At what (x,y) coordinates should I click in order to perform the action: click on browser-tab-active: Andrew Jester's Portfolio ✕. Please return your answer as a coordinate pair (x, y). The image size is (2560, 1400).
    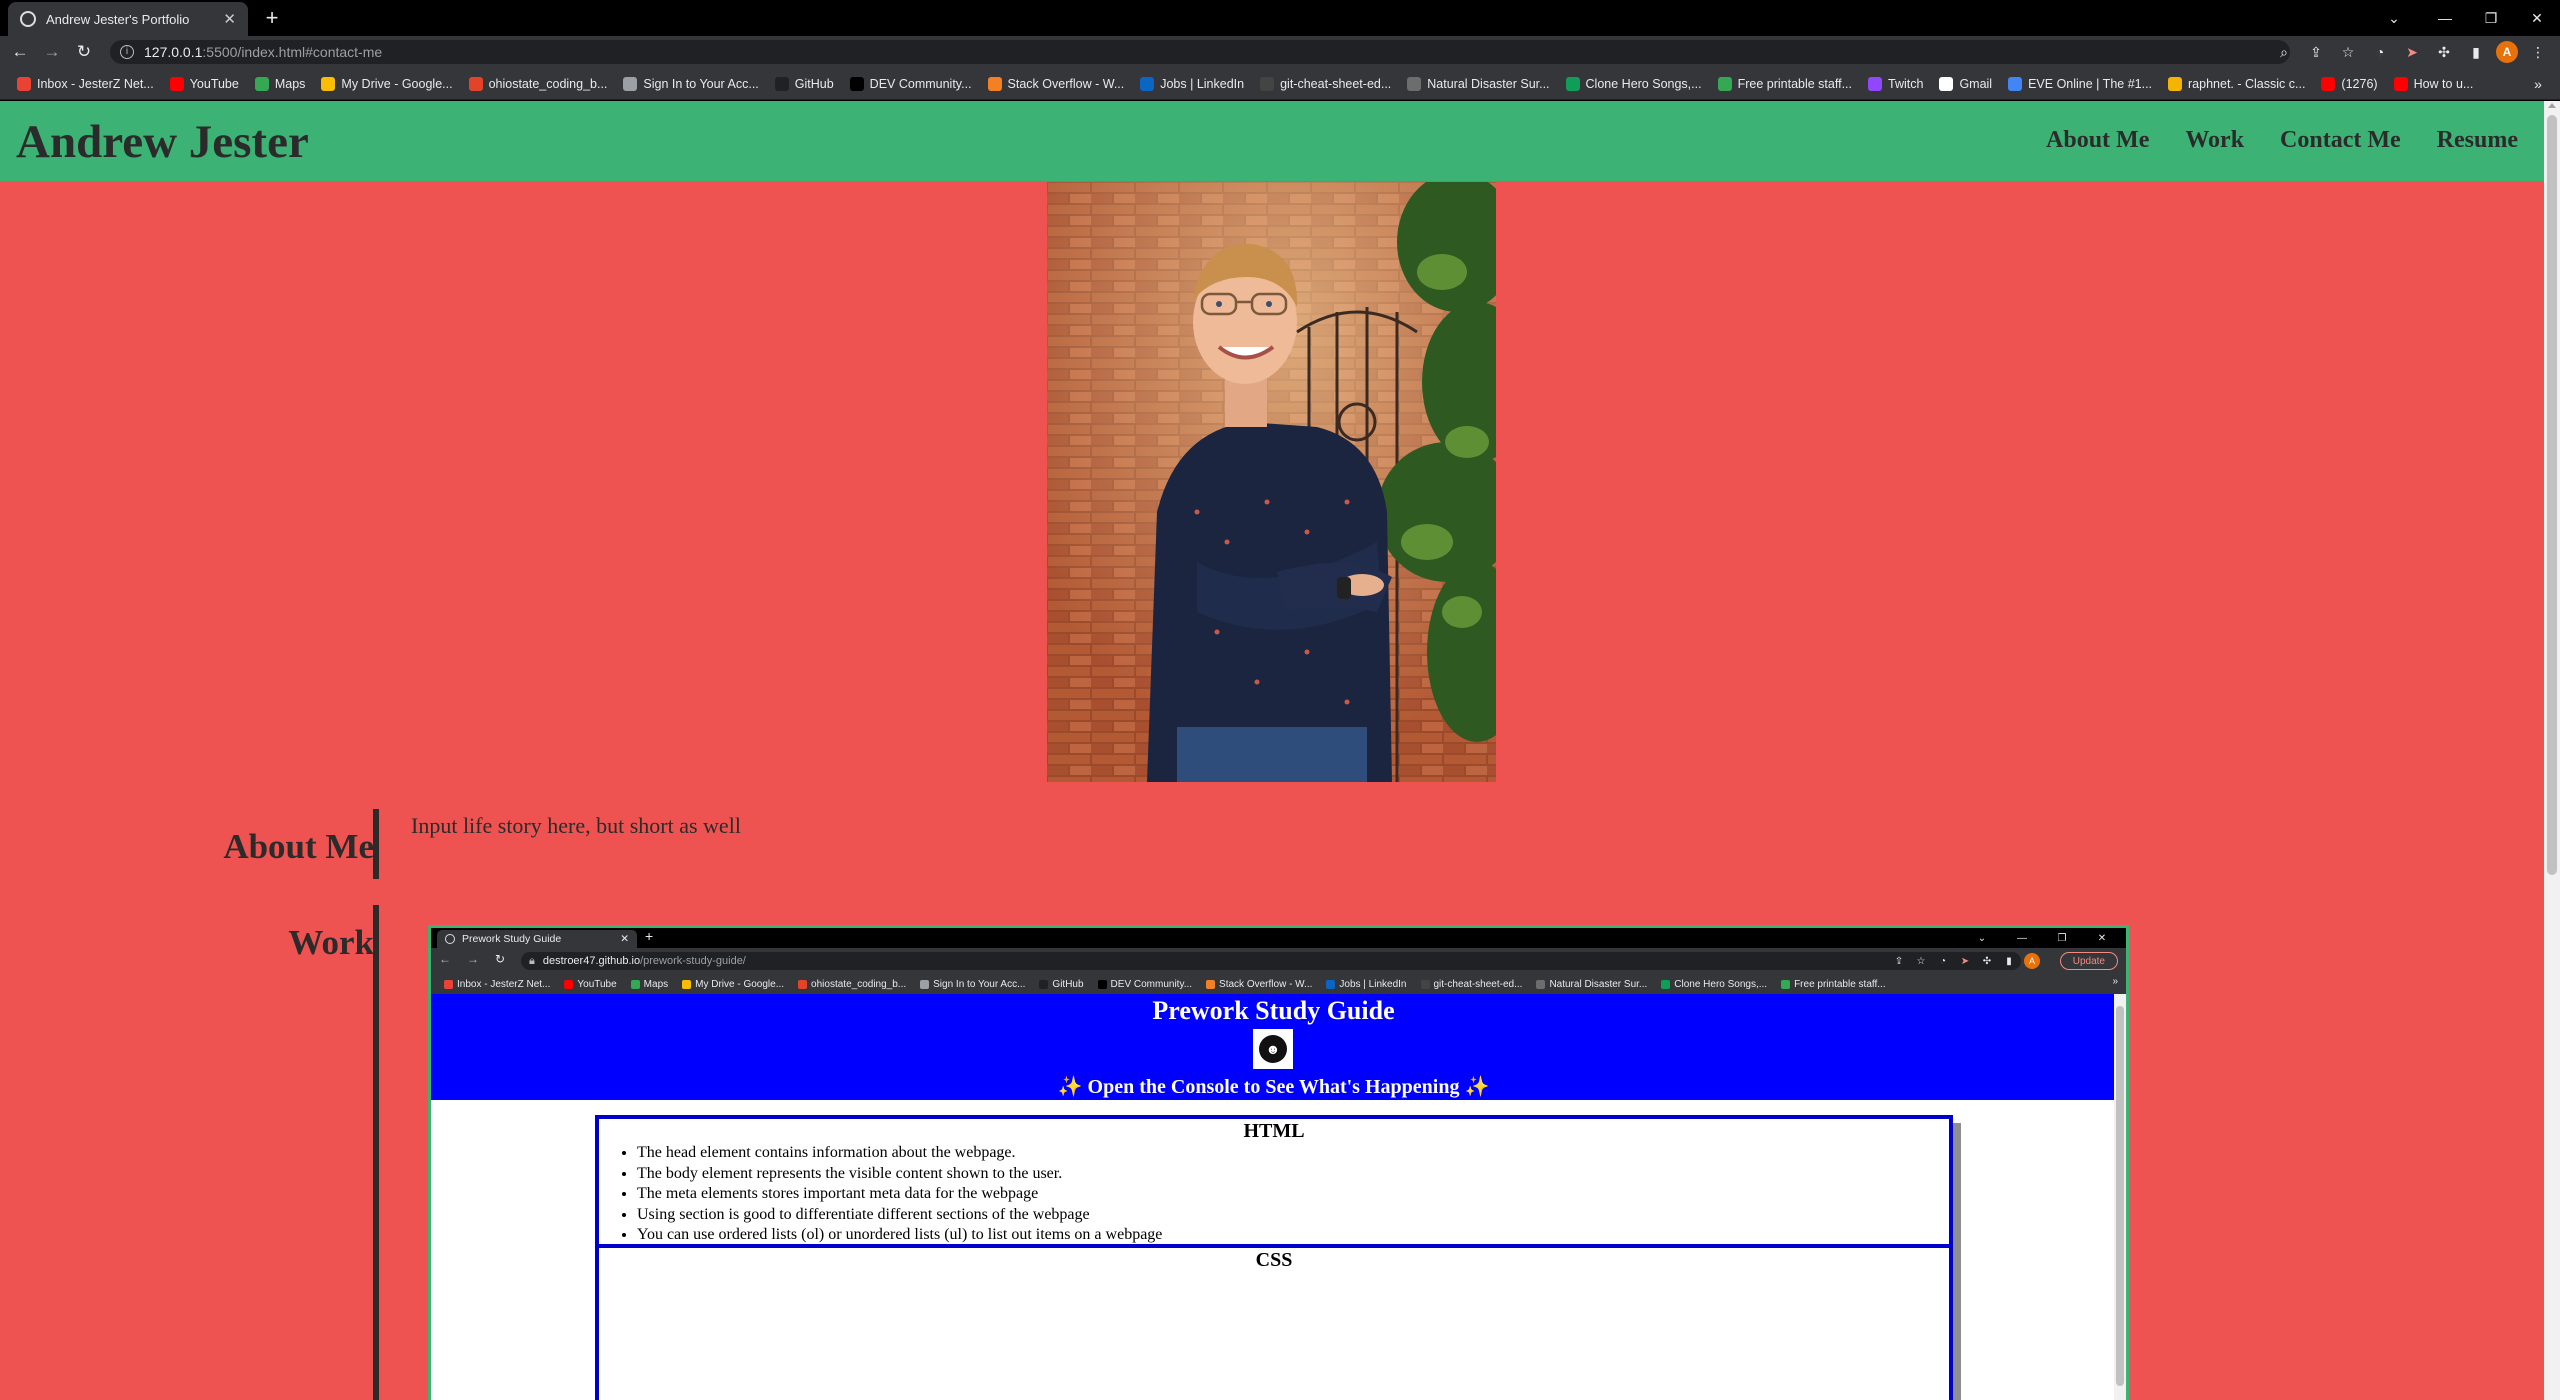
    Looking at the image, I should click on (128, 19).